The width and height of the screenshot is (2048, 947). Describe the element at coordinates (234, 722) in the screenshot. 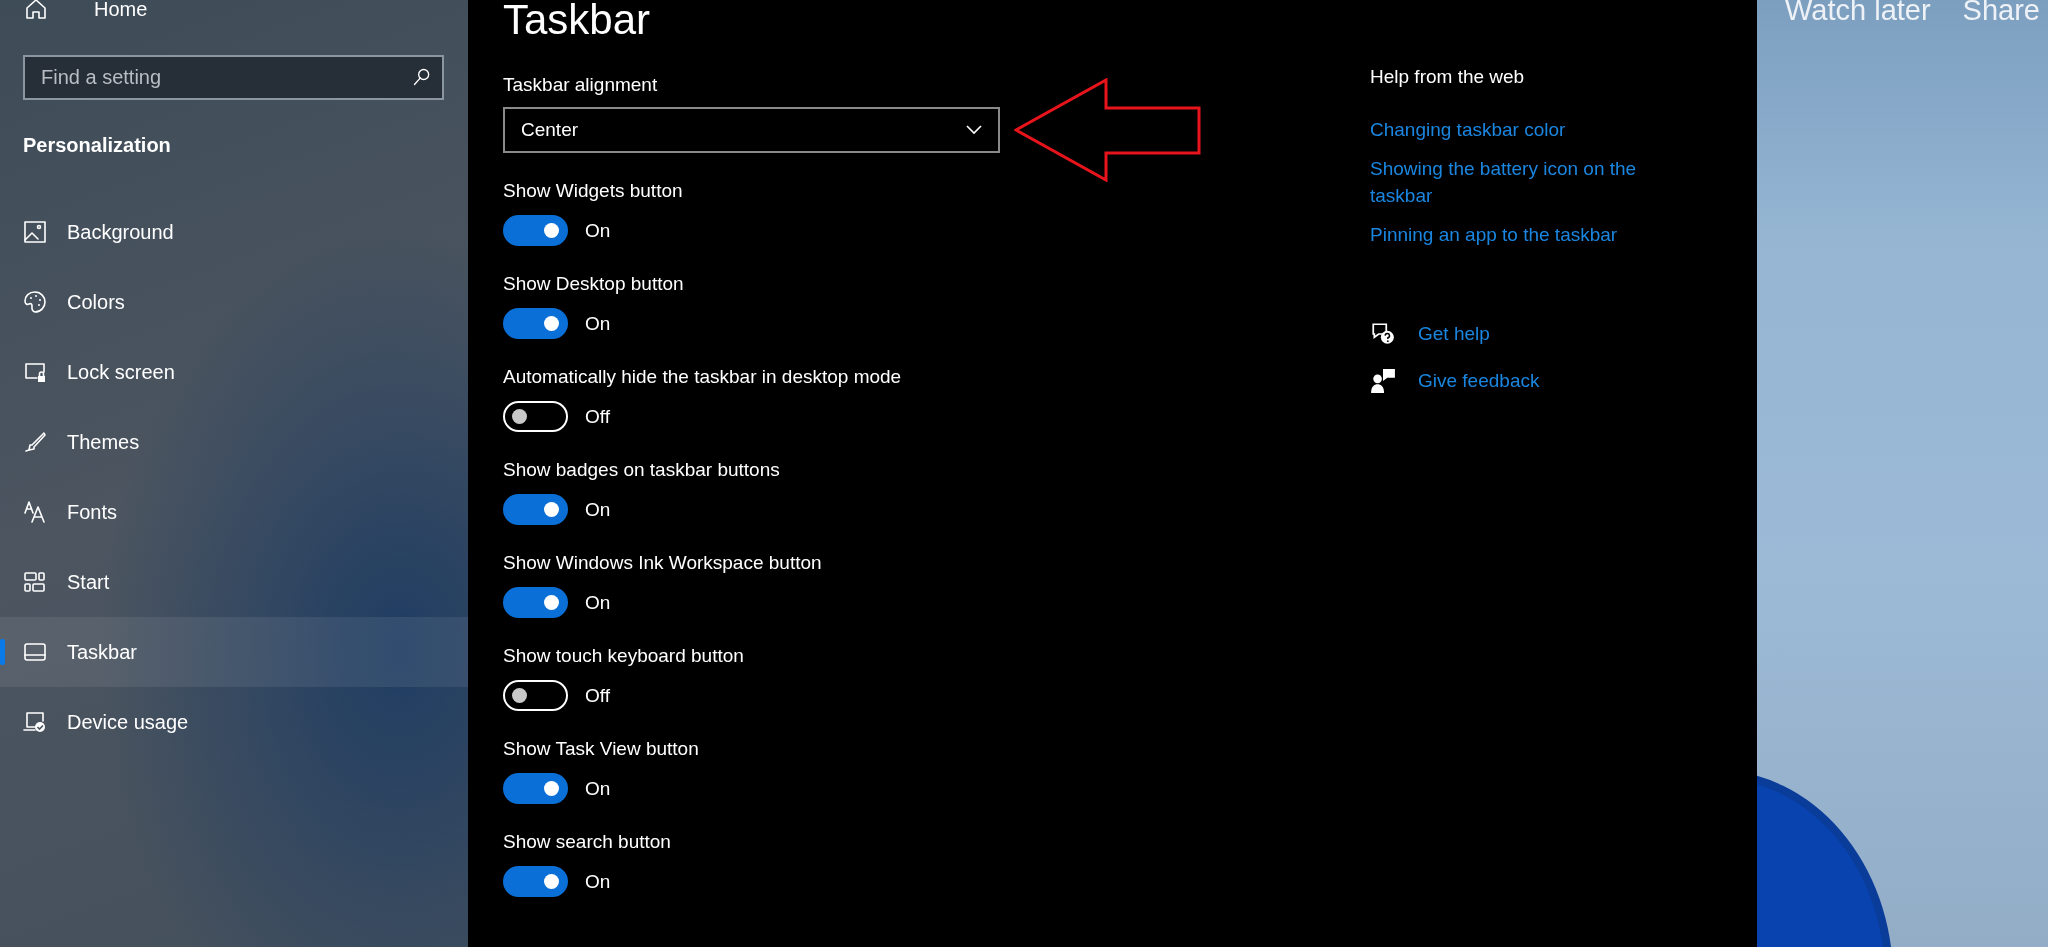

I see `sidebar-item: Device usage` at that location.